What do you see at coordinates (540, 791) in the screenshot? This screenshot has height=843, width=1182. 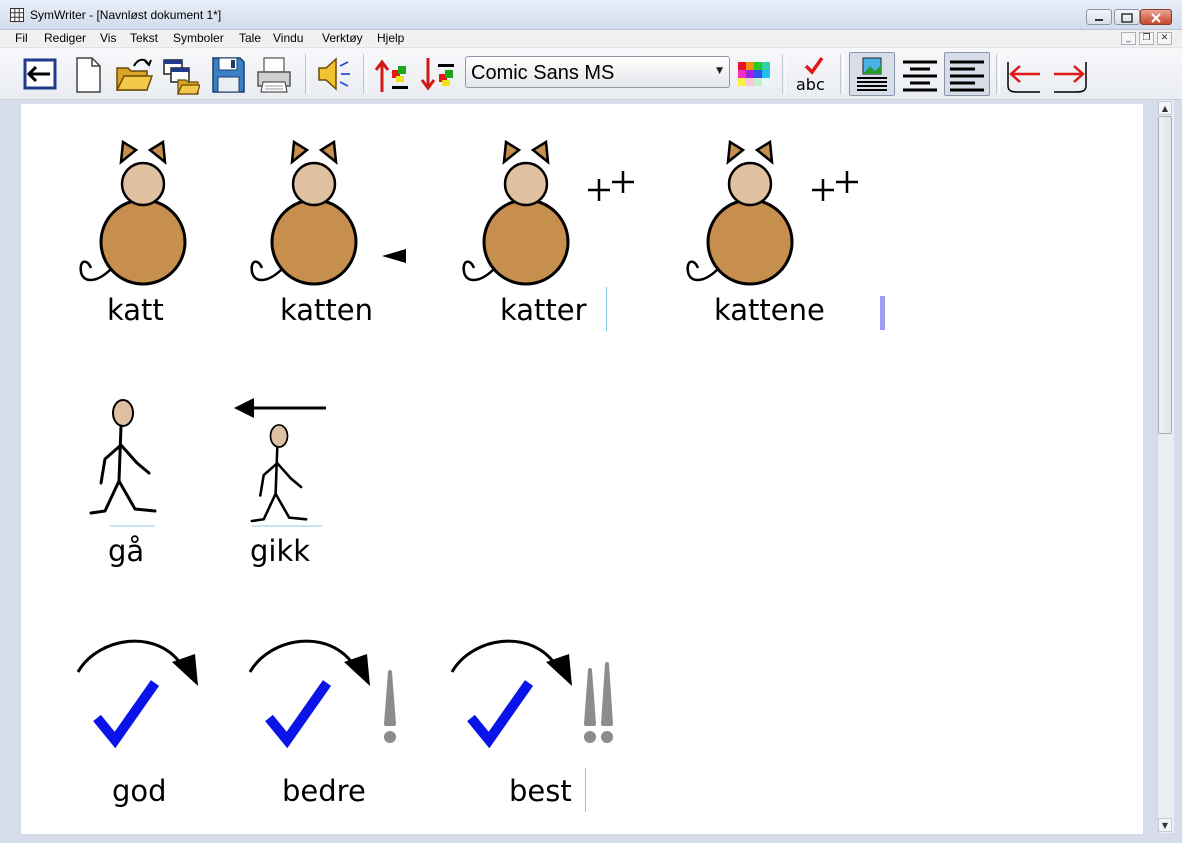 I see `symbol-word: best` at bounding box center [540, 791].